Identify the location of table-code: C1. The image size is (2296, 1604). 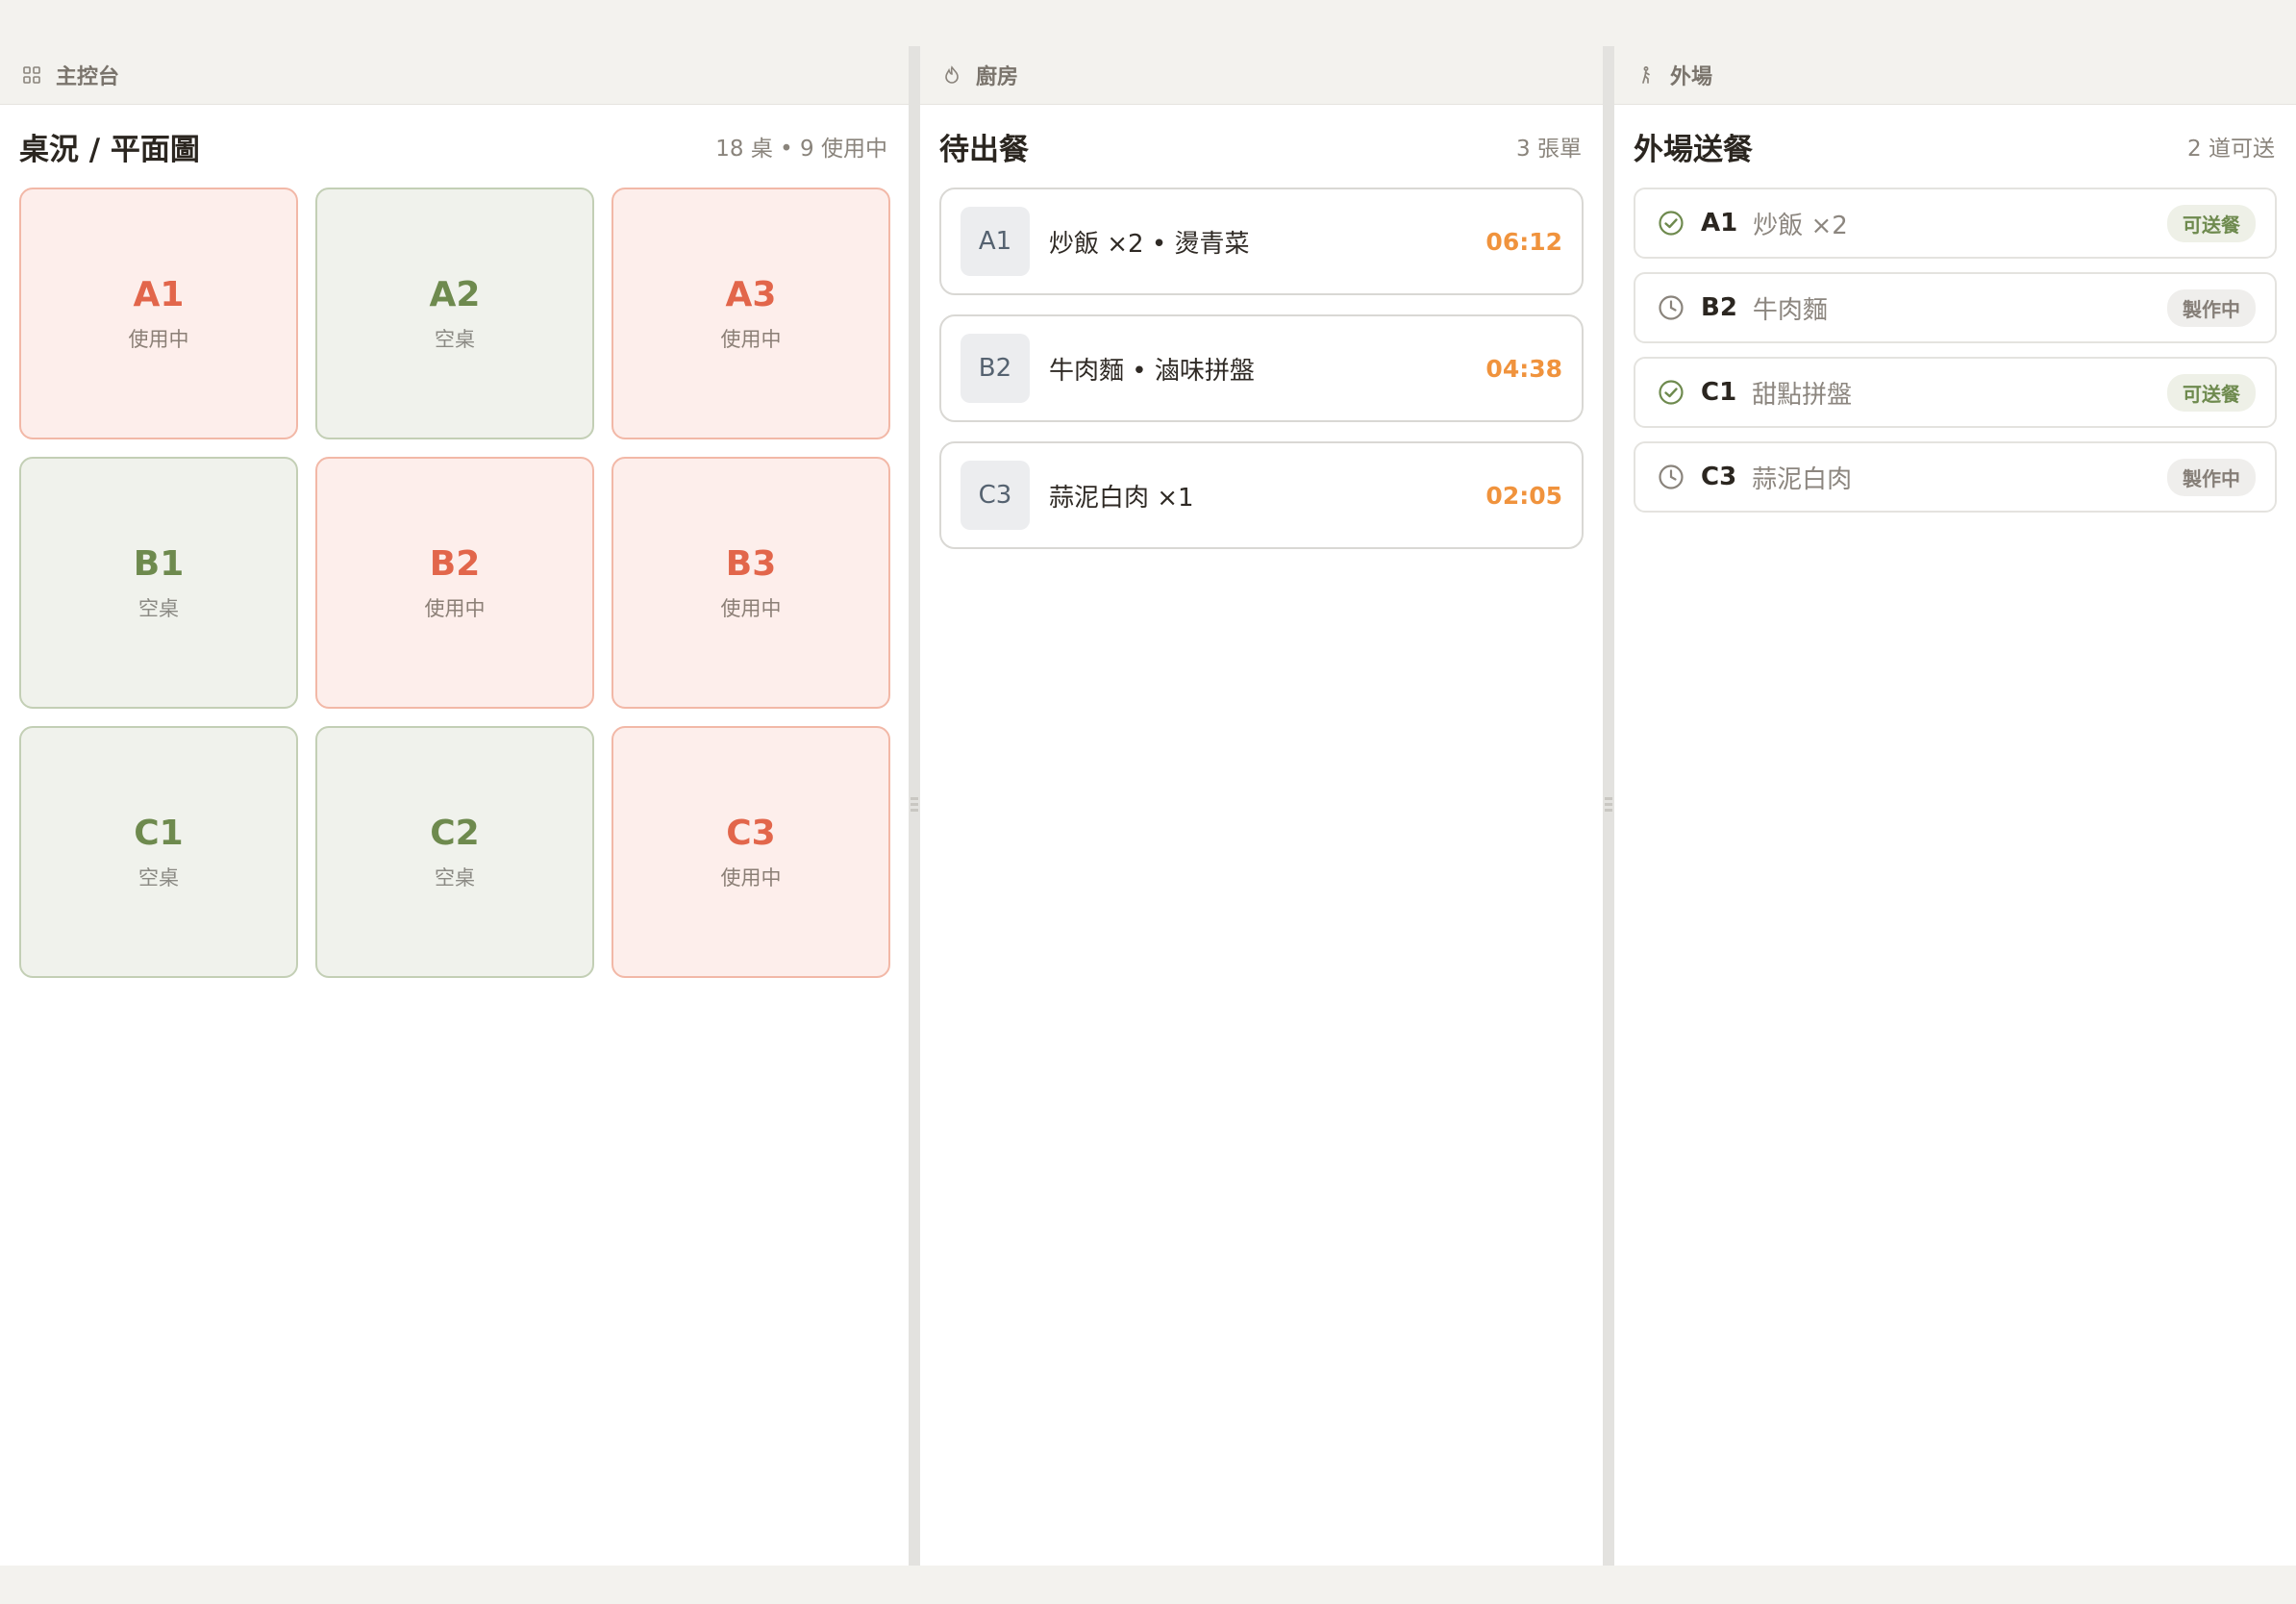
(159, 833).